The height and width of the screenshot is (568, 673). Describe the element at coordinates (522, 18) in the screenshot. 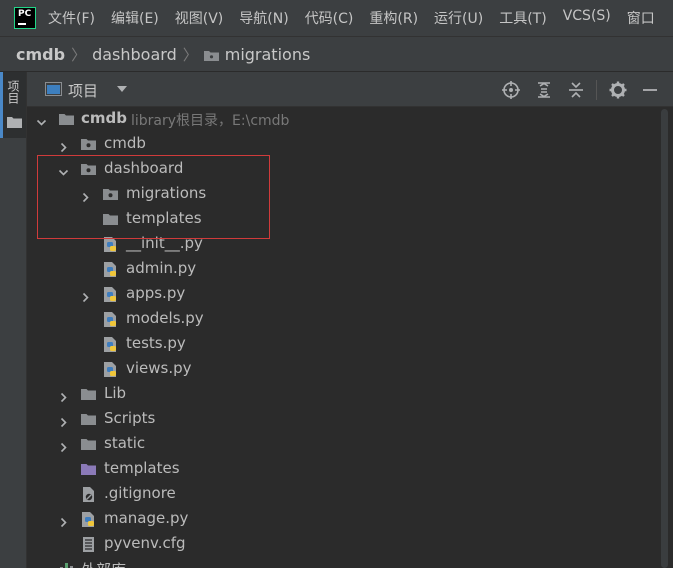

I see `menu-item: 工具(T)` at that location.